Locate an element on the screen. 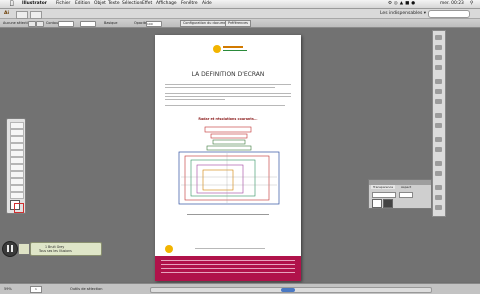 This screenshot has width=480, height=294. spotlight-icon: ⚲ is located at coordinates (471, 4).